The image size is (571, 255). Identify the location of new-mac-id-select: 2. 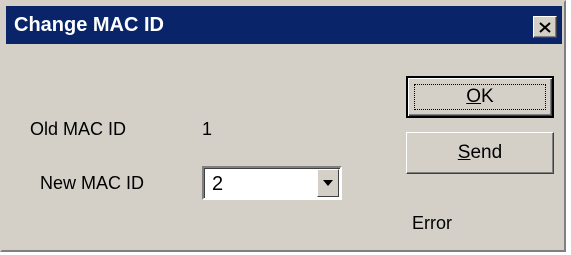
(272, 183).